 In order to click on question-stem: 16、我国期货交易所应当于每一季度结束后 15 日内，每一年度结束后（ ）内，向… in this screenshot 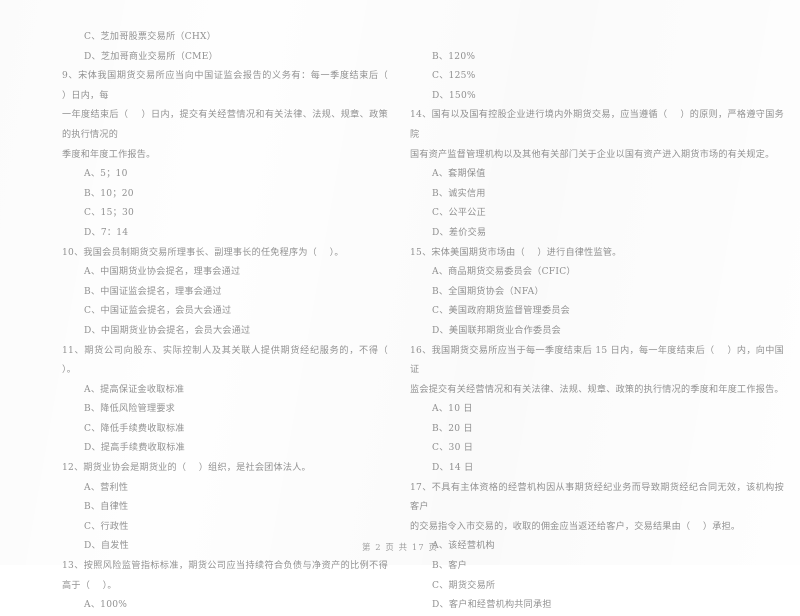, I will do `click(597, 371)`.